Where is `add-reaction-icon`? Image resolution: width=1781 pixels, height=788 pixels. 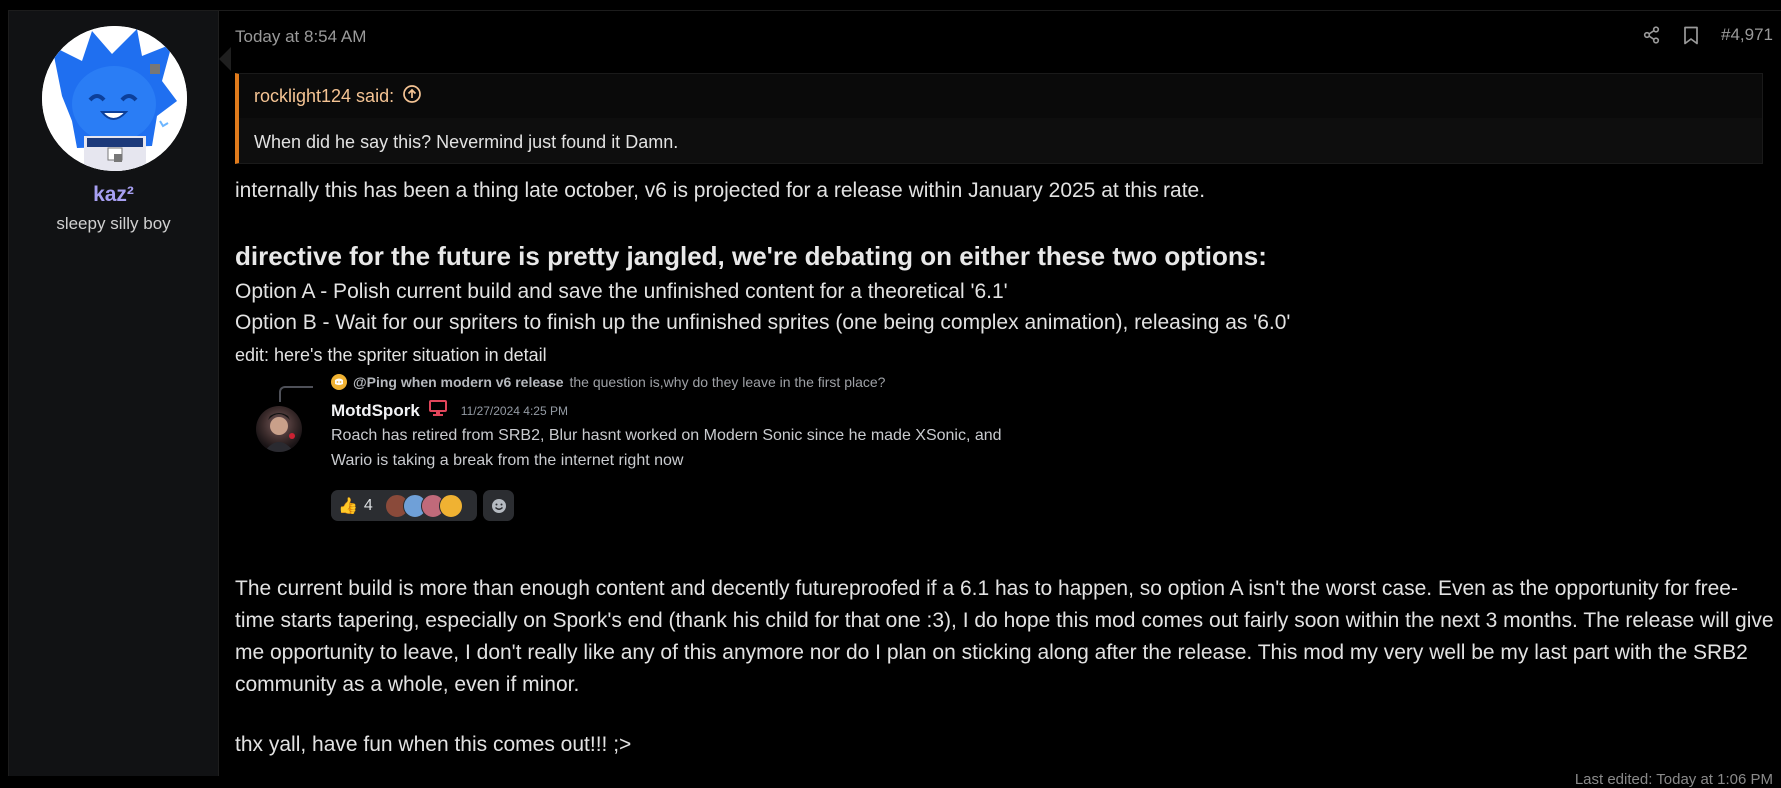
add-reaction-icon is located at coordinates (498, 505).